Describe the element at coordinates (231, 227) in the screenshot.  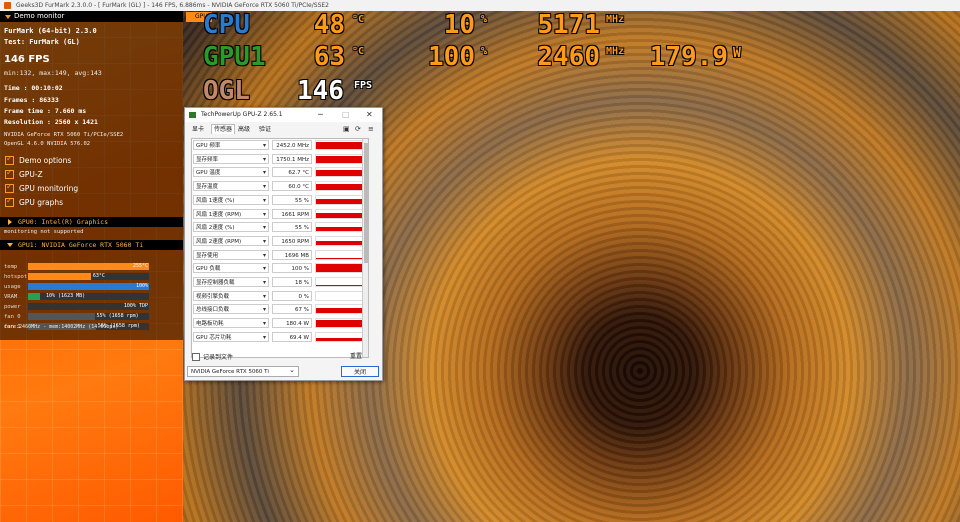
I see `sensor-name-dropdown: 风扇 2速度 (%)` at that location.